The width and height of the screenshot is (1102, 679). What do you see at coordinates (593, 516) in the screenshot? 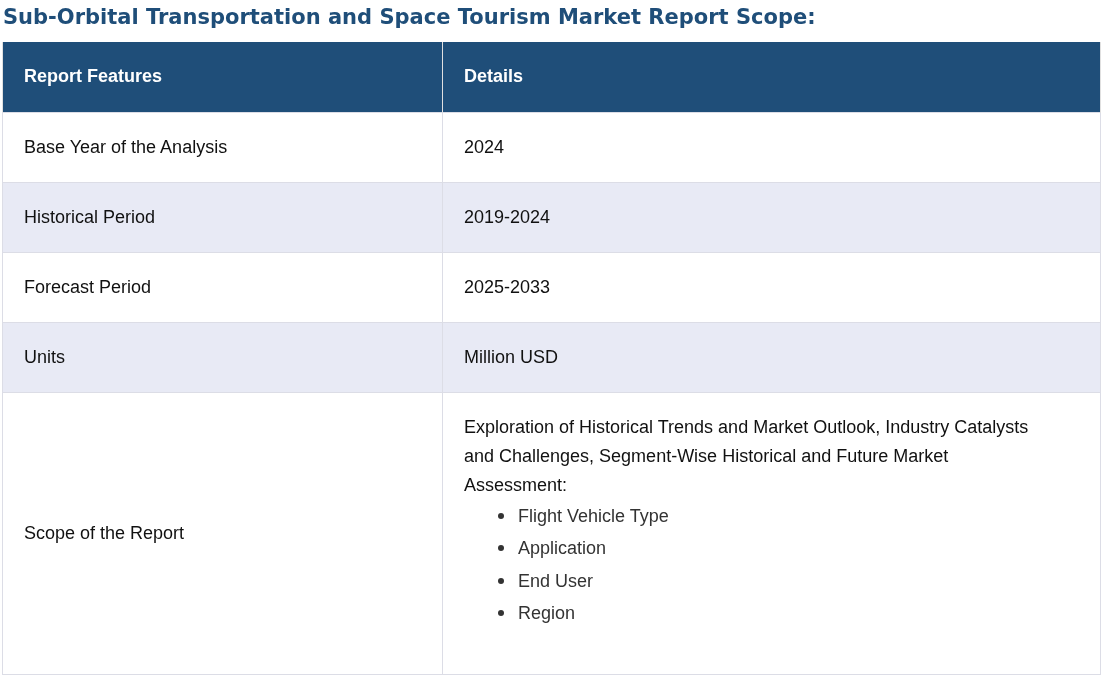
I see `list-item: Flight Vehicle Type` at bounding box center [593, 516].